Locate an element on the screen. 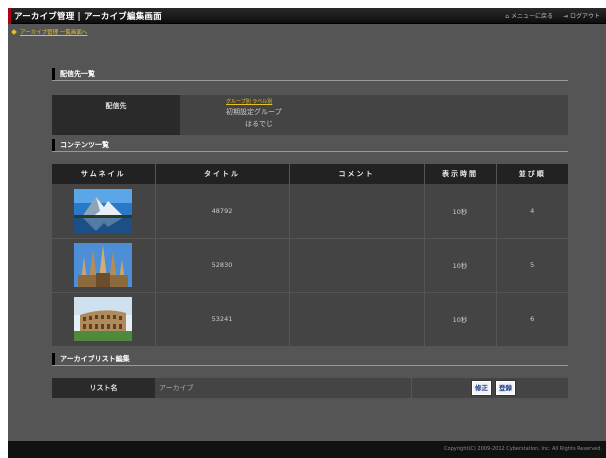 The image size is (606, 458). table-row: 52830 10秒 5 is located at coordinates (310, 265).